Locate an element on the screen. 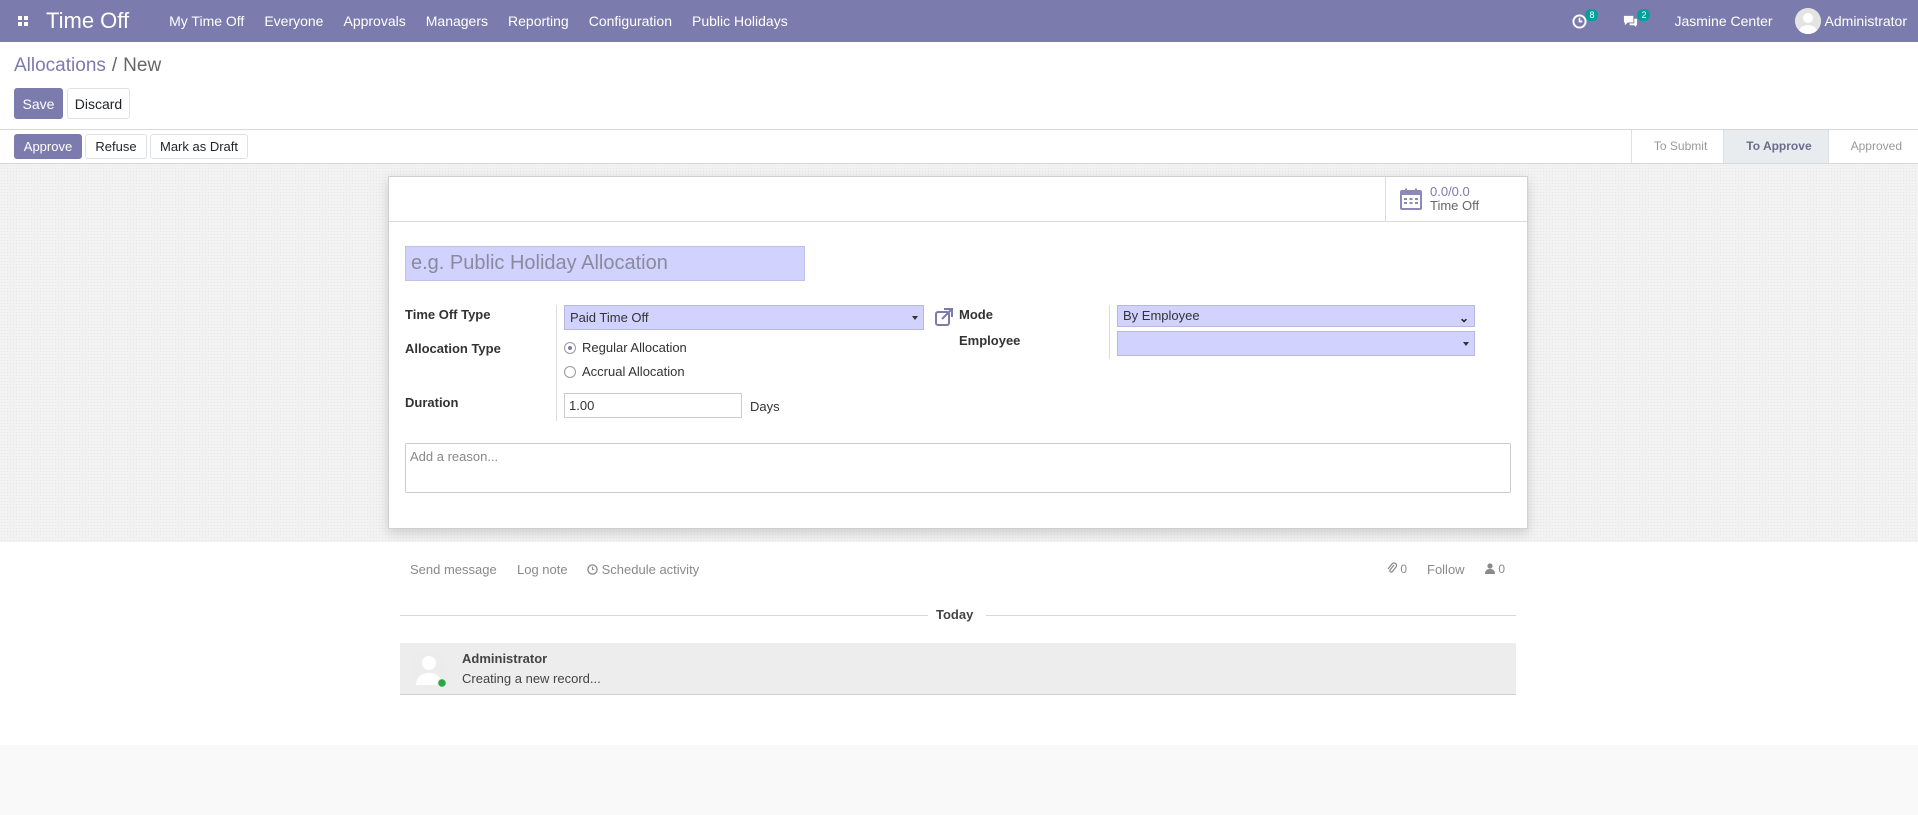 The height and width of the screenshot is (815, 1918). schedule-activity-button: Schedule activity is located at coordinates (643, 569).